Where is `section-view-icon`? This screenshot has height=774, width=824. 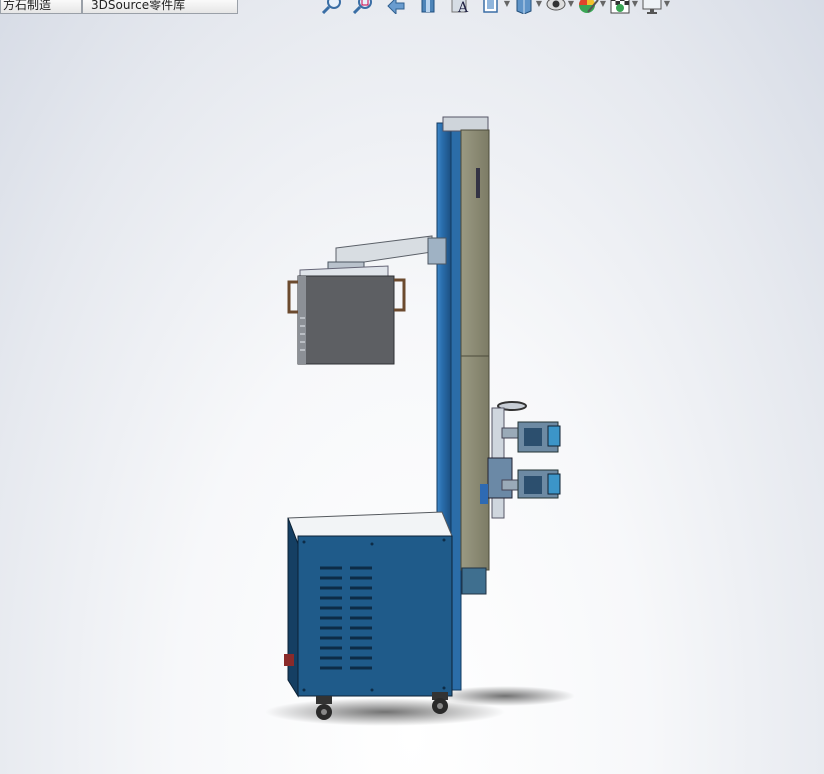
section-view-icon is located at coordinates (429, 8).